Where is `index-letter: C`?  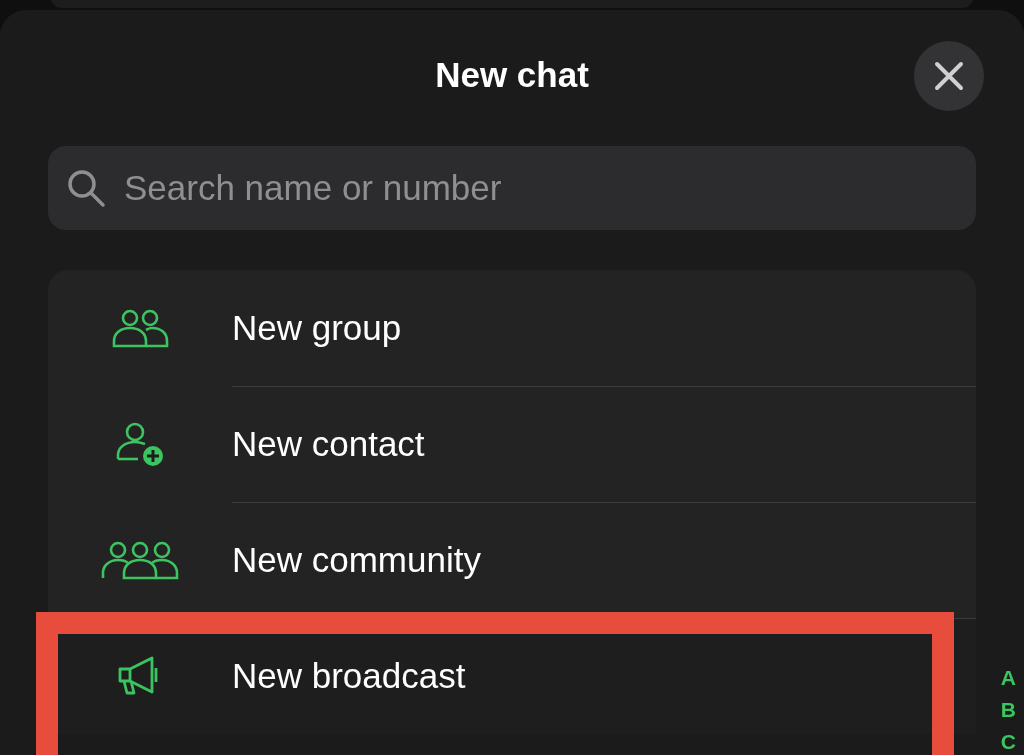 index-letter: C is located at coordinates (1008, 740).